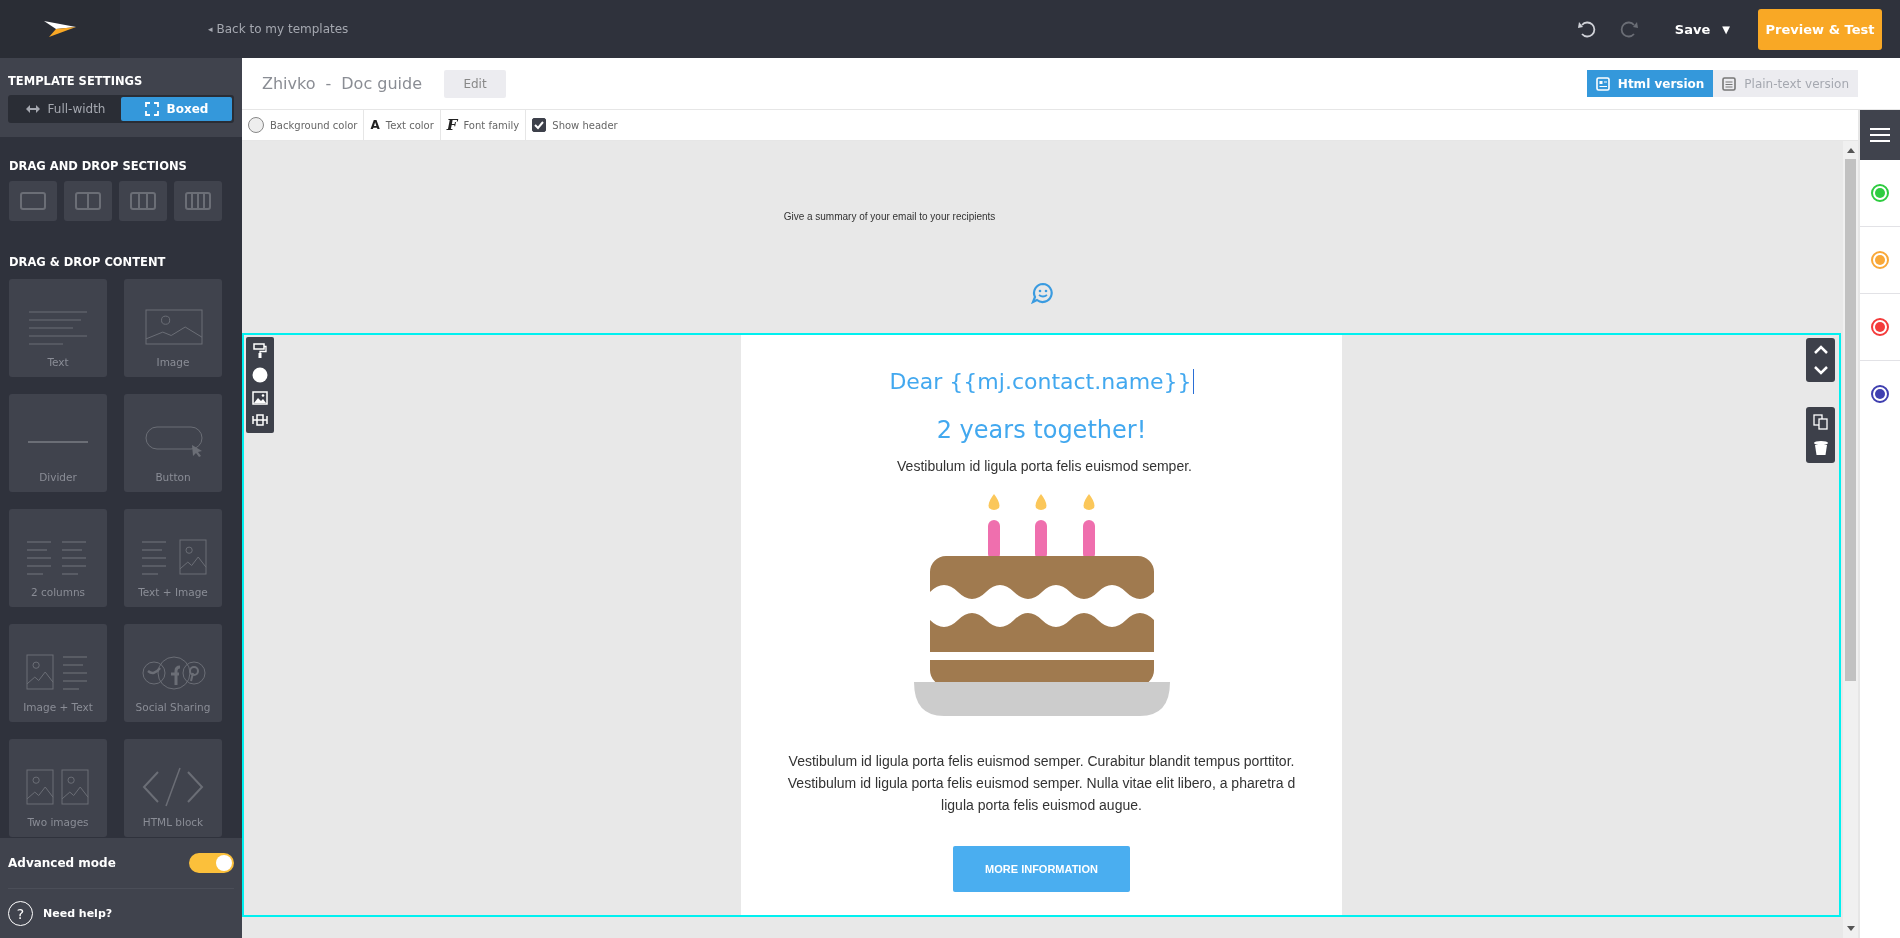  What do you see at coordinates (889, 216) in the screenshot?
I see `preheader-text: Give a summary of your email to your recipients` at bounding box center [889, 216].